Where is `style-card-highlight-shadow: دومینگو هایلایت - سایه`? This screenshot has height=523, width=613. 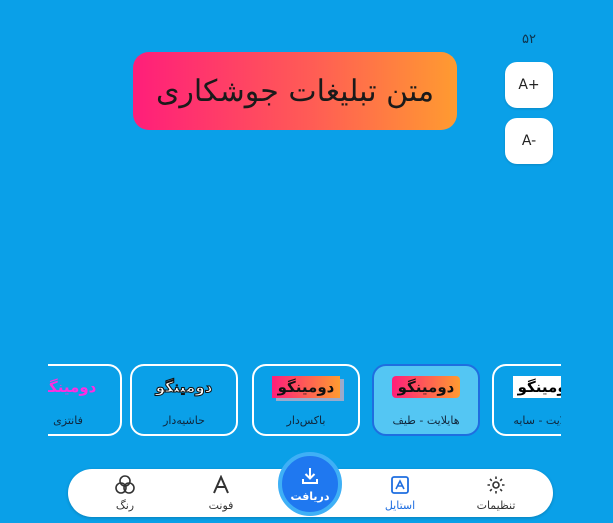 style-card-highlight-shadow: دومینگو هایلایت - سایه is located at coordinates (526, 400).